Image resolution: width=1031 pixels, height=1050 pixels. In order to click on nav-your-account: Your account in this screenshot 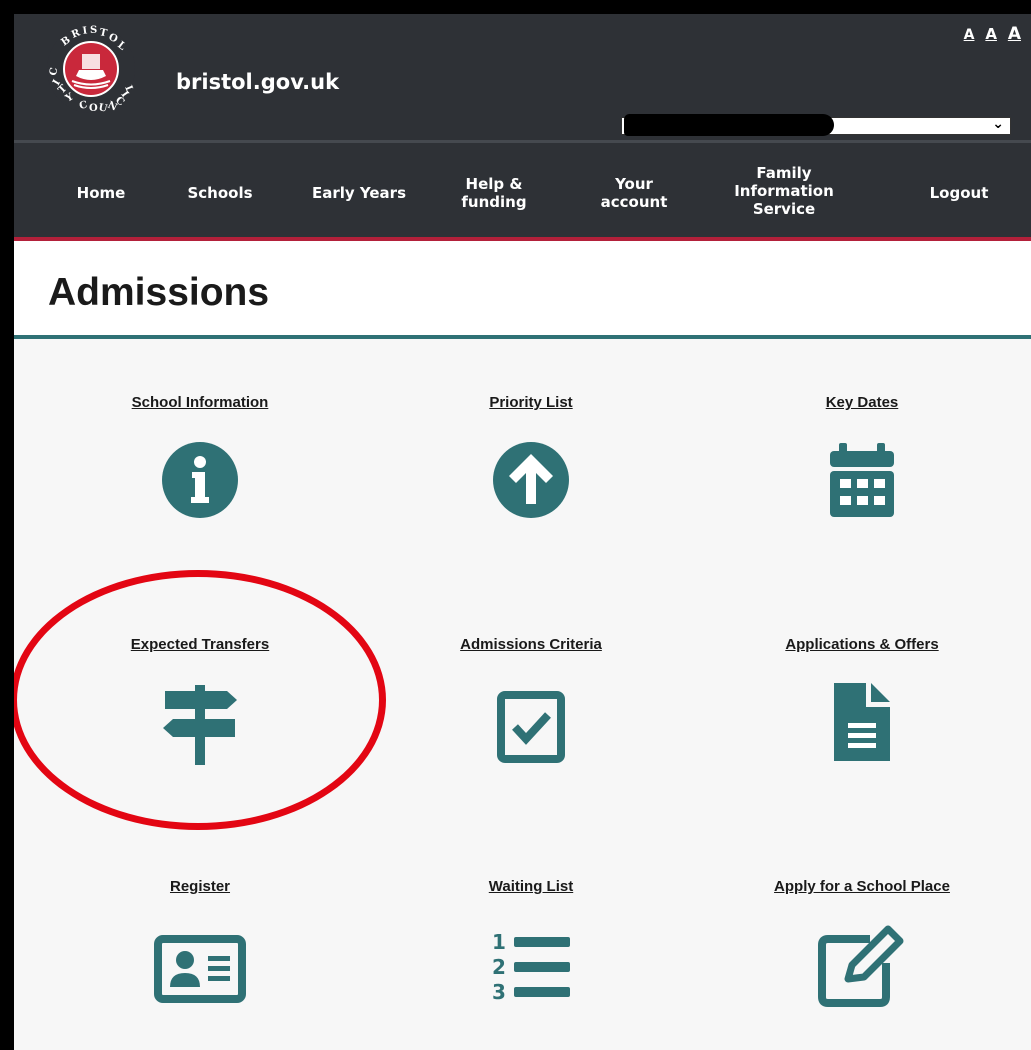, I will do `click(634, 193)`.